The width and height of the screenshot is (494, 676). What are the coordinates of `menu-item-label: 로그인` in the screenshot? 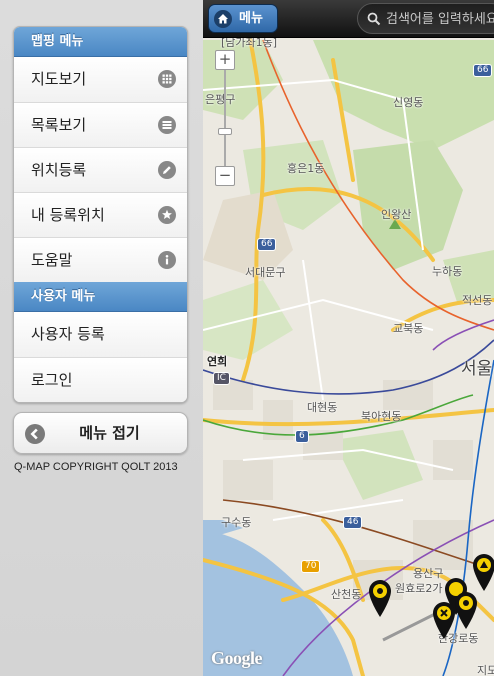 It's located at (52, 380).